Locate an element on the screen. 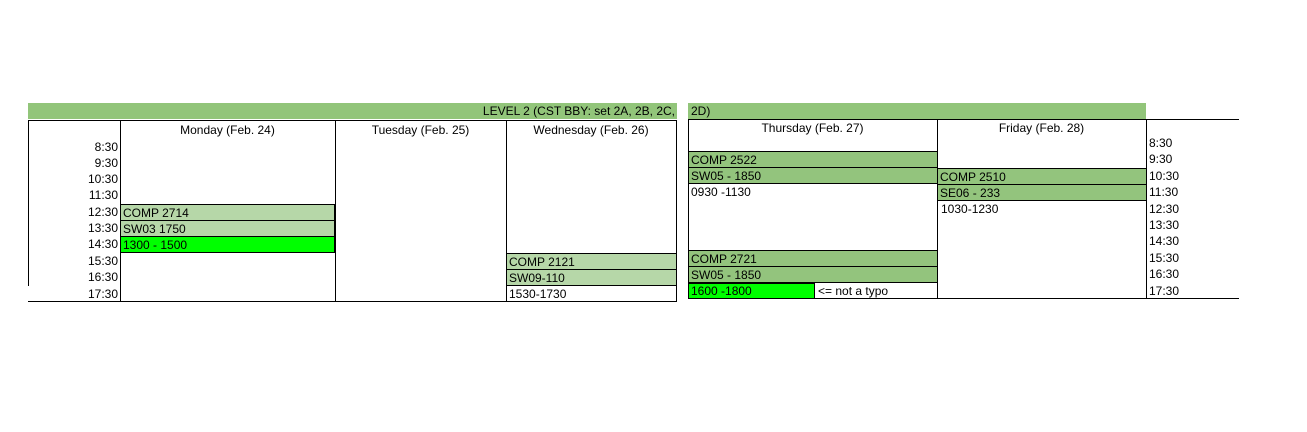 This screenshot has height=432, width=1307. day-header-thursday: Thursday (Feb. 27) is located at coordinates (812, 128).